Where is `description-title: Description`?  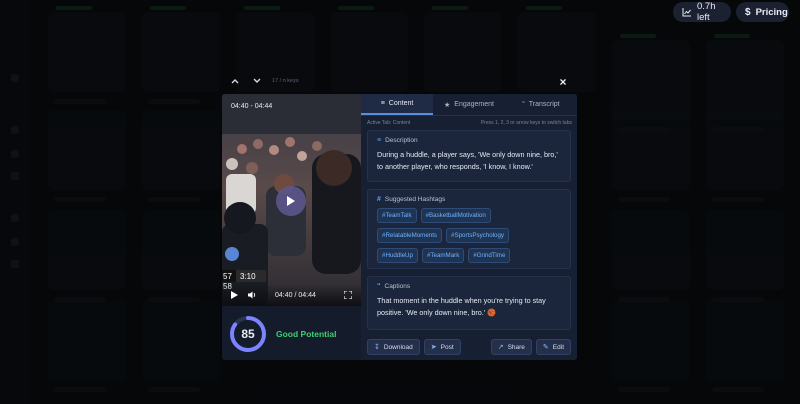 description-title: Description is located at coordinates (401, 140).